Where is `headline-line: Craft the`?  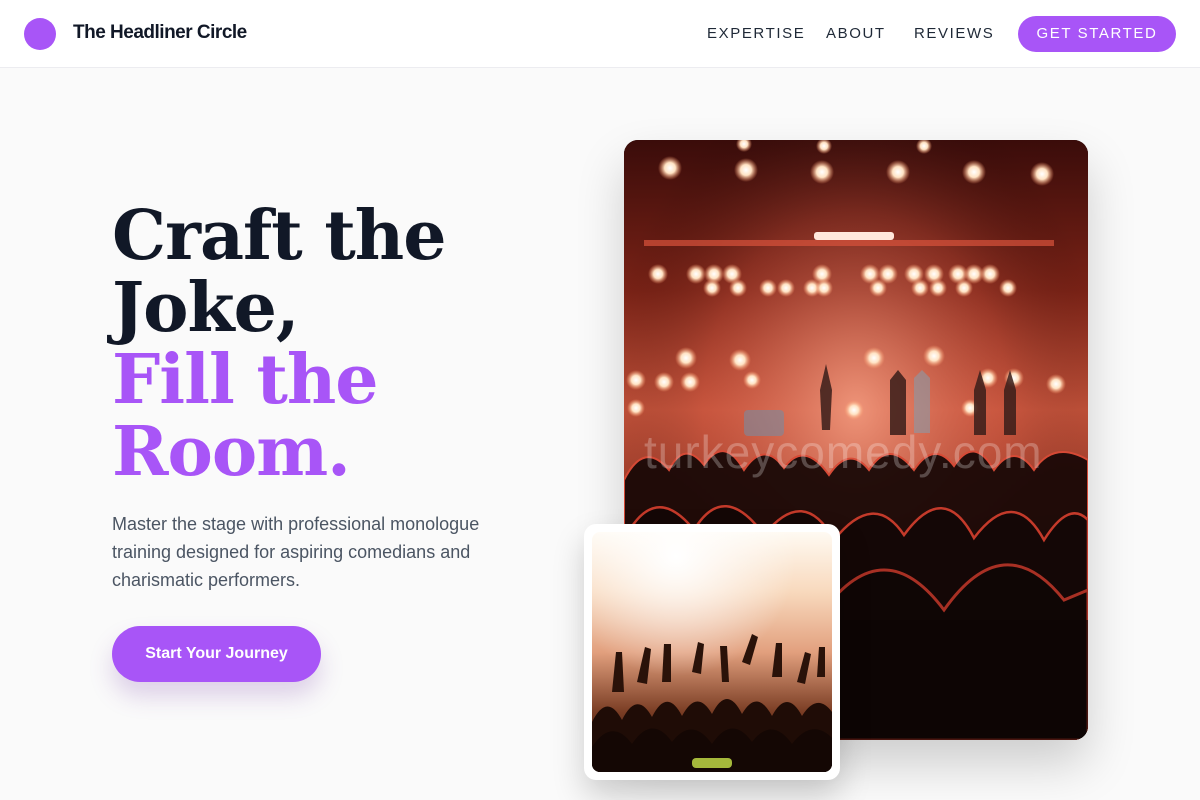
headline-line: Craft the is located at coordinates (279, 236).